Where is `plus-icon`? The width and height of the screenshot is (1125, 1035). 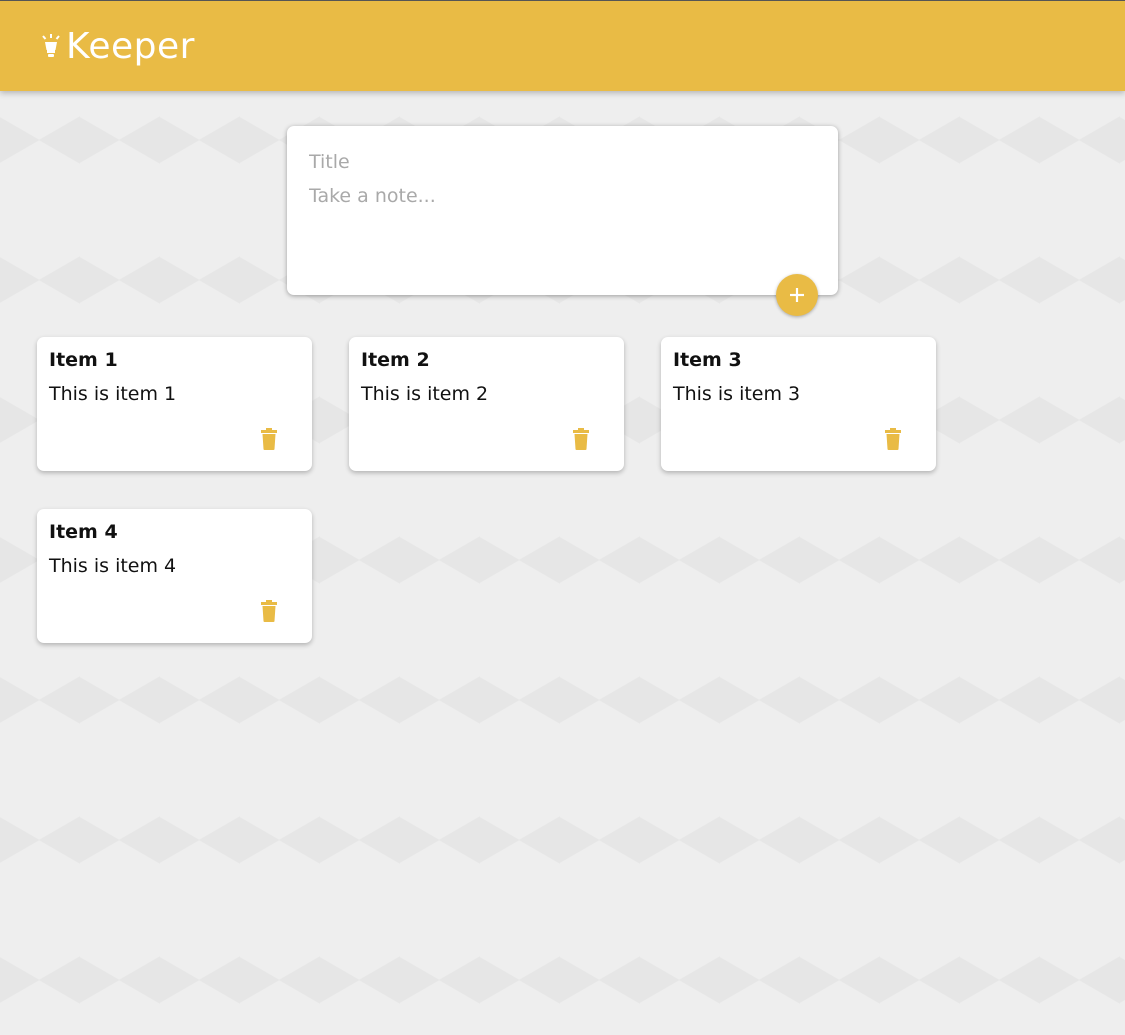 plus-icon is located at coordinates (797, 295).